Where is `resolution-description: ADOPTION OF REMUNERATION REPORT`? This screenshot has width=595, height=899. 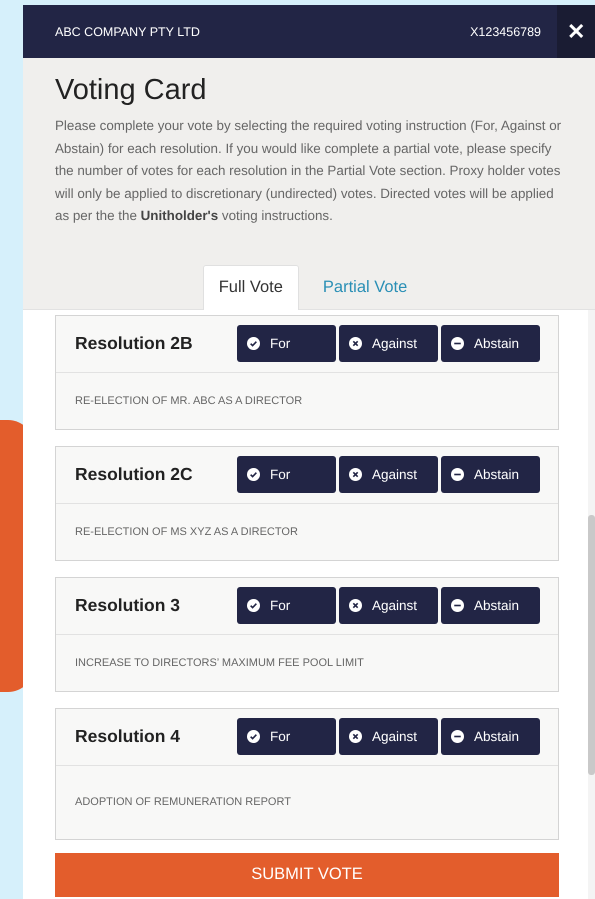 resolution-description: ADOPTION OF REMUNERATION REPORT is located at coordinates (183, 802).